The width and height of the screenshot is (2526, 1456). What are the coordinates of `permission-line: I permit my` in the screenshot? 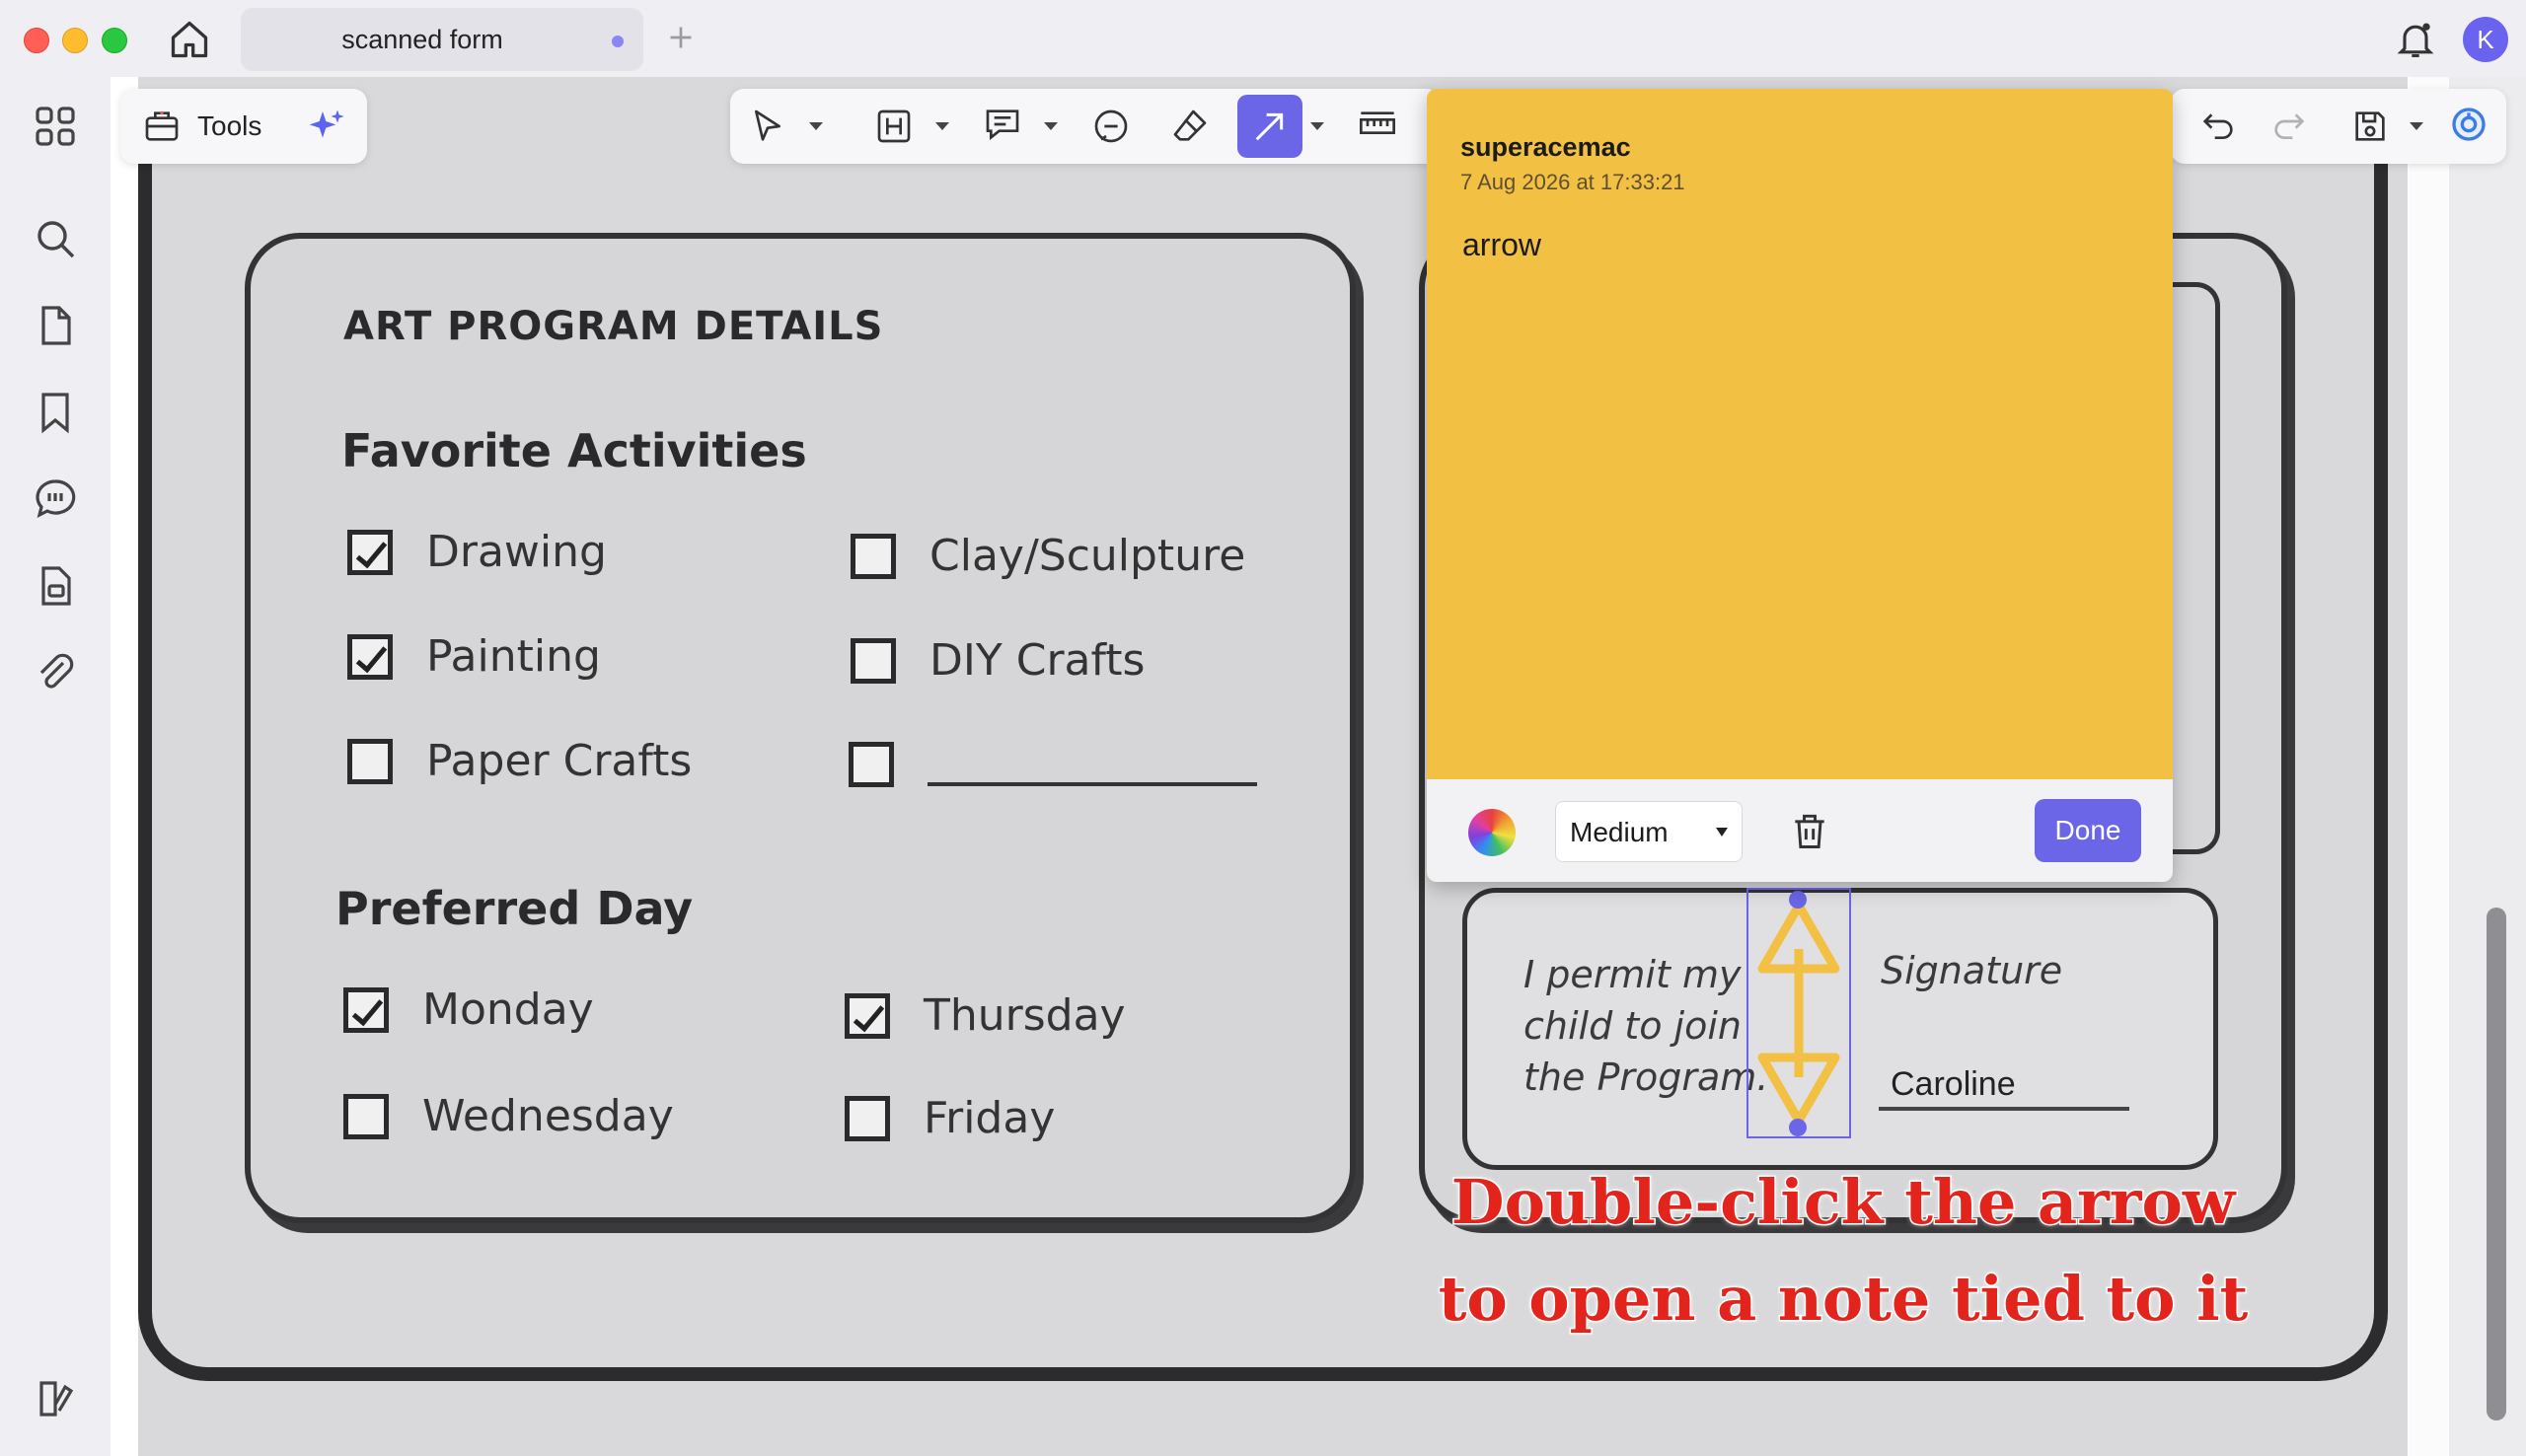 It's located at (1632, 974).